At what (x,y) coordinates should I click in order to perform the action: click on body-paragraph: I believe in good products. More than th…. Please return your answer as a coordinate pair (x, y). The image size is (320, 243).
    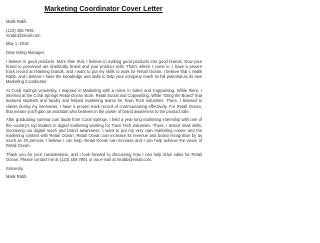
    Looking at the image, I should click on (104, 71).